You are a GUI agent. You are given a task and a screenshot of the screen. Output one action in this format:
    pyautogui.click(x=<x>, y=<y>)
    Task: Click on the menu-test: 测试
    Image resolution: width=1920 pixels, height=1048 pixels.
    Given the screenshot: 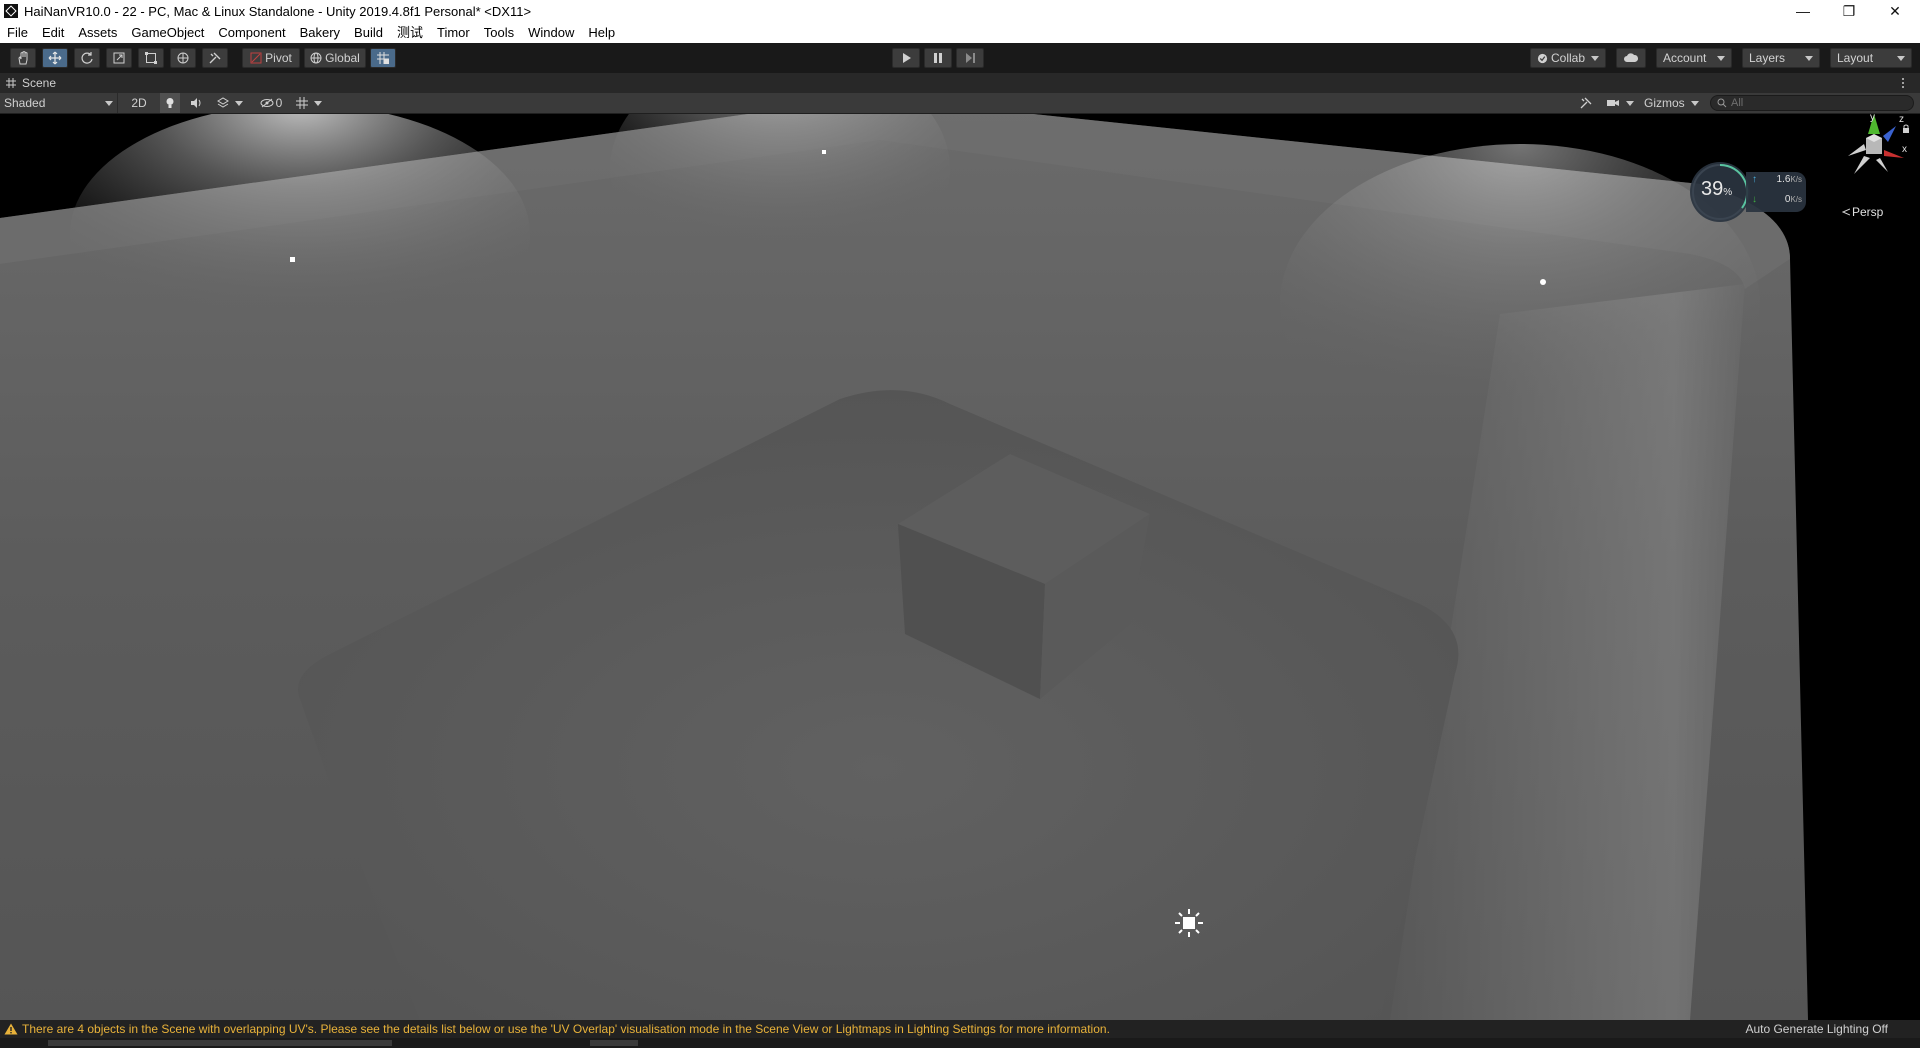 What is the action you would take?
    pyautogui.click(x=410, y=32)
    